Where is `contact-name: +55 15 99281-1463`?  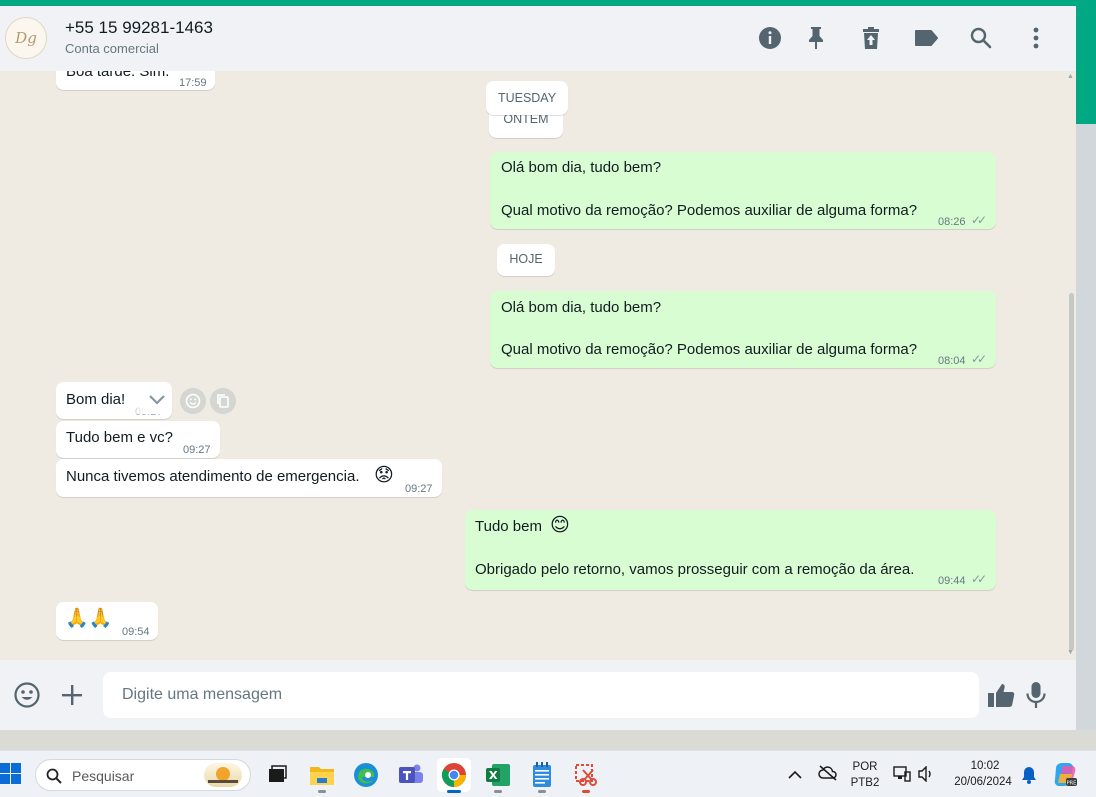
contact-name: +55 15 99281-1463 is located at coordinates (139, 28).